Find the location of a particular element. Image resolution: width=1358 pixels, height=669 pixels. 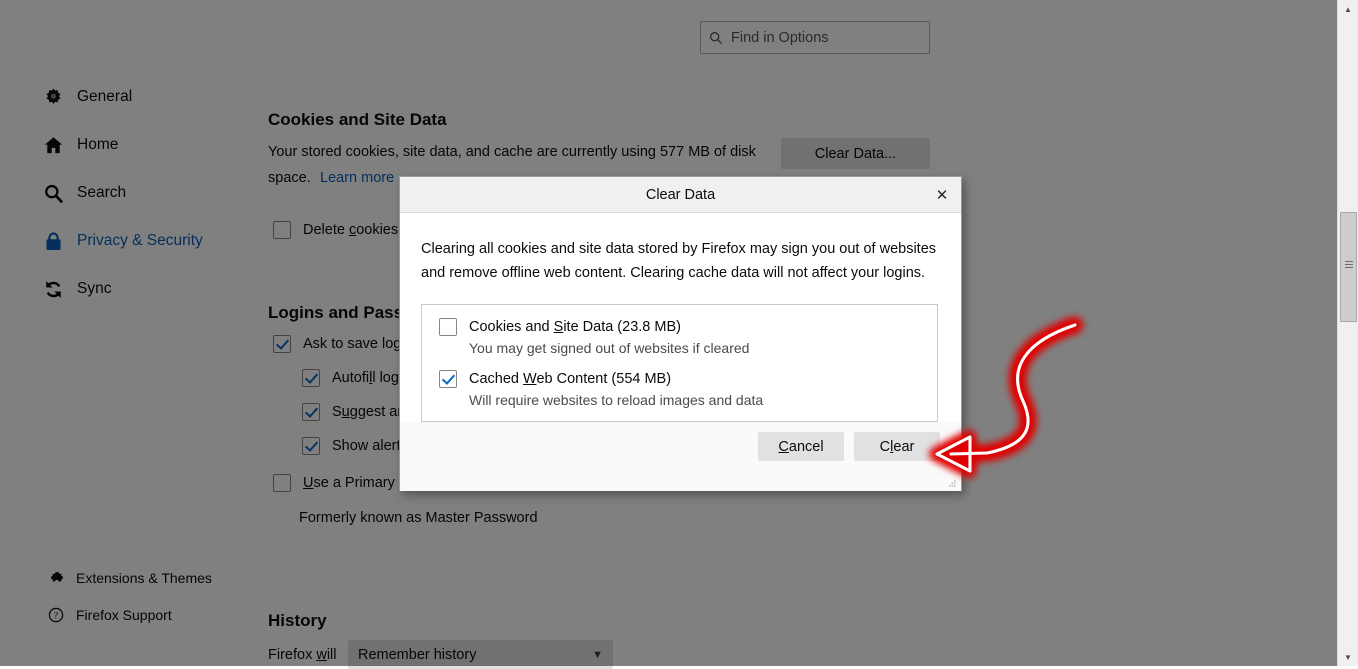

option-label: Cached Web Content (554 MB) is located at coordinates (570, 379).